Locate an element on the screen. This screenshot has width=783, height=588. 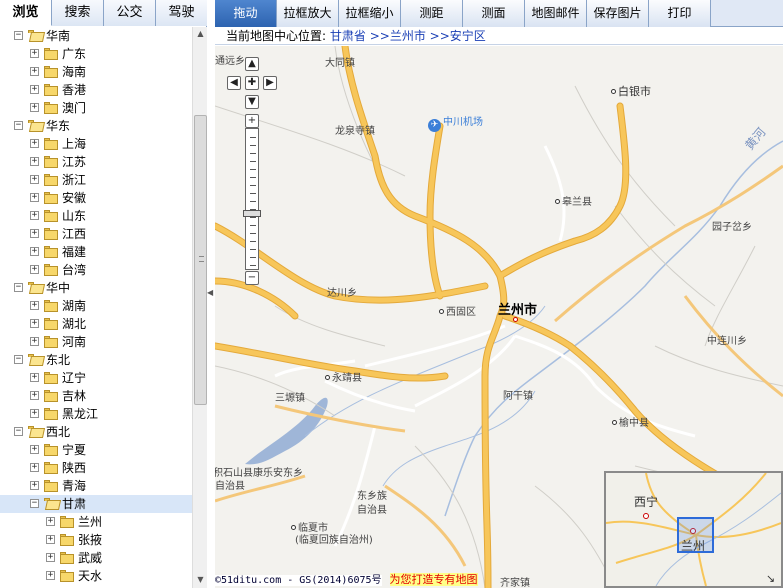
pan-right-button: ▶ is located at coordinates (270, 83).